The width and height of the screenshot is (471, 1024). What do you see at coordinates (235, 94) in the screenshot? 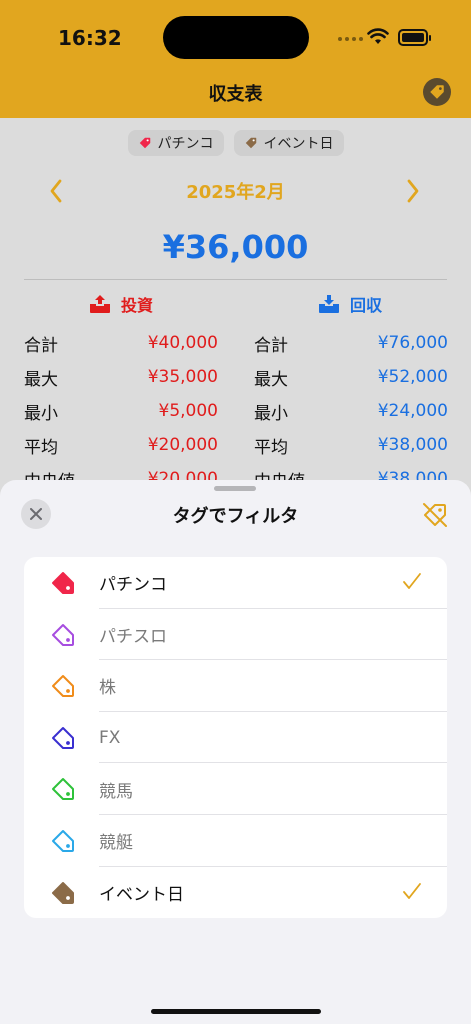
I see `page-title: 収支表` at bounding box center [235, 94].